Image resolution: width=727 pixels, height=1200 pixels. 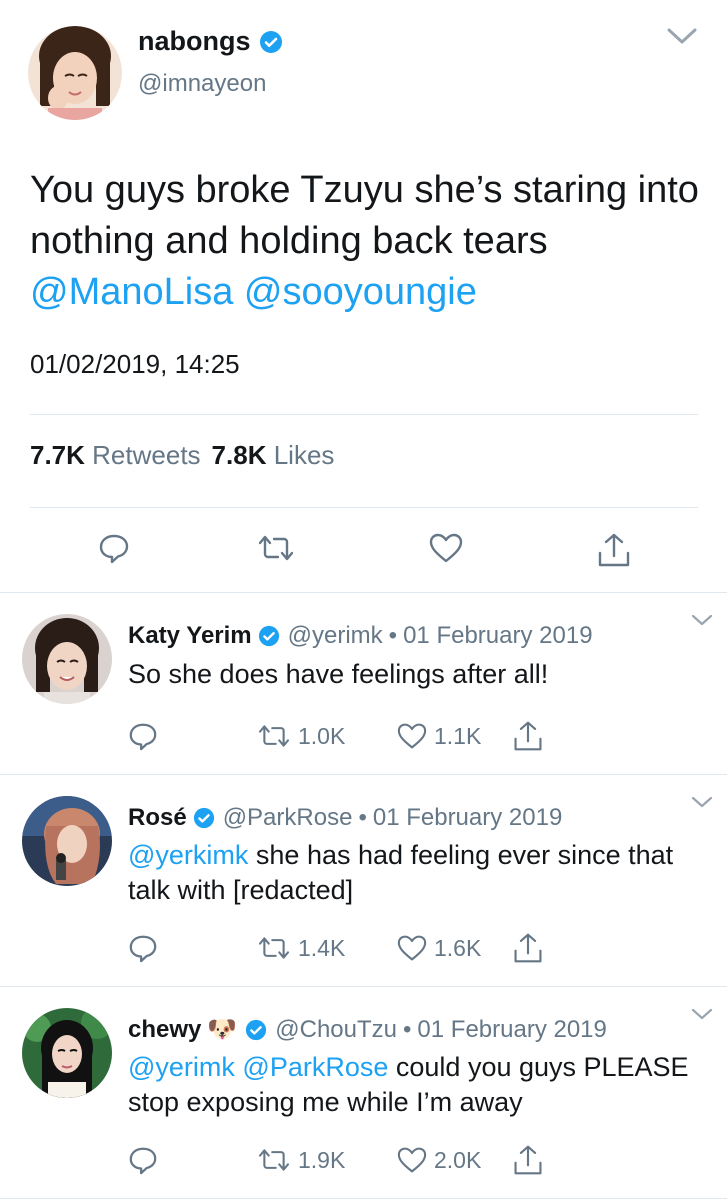 I want to click on mention-link: @ParkRose, so click(x=315, y=1067).